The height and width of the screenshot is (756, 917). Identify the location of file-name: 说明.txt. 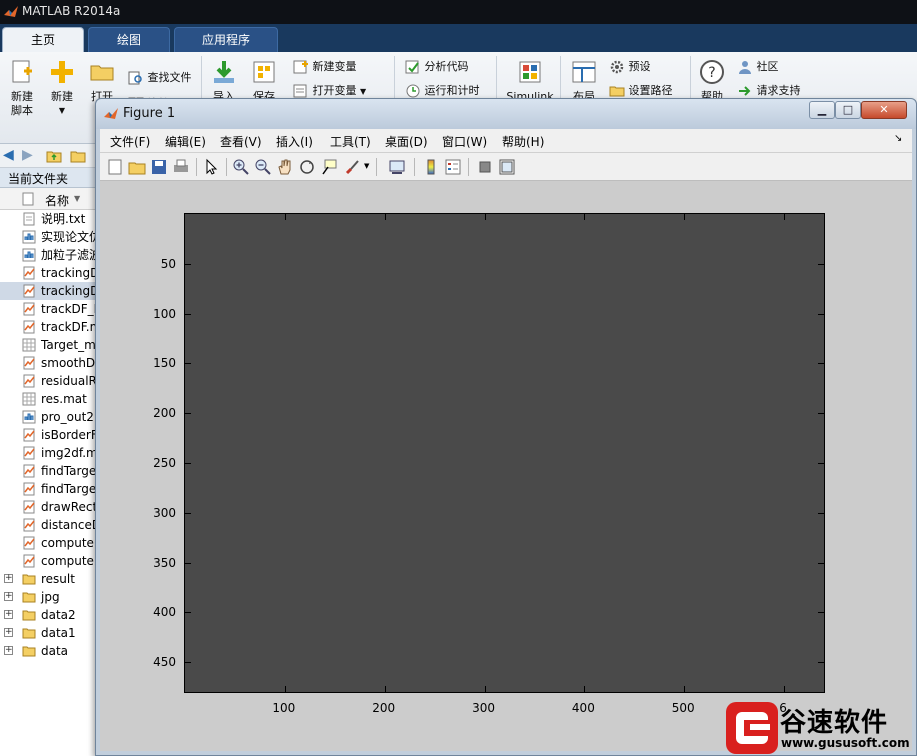
(63, 219).